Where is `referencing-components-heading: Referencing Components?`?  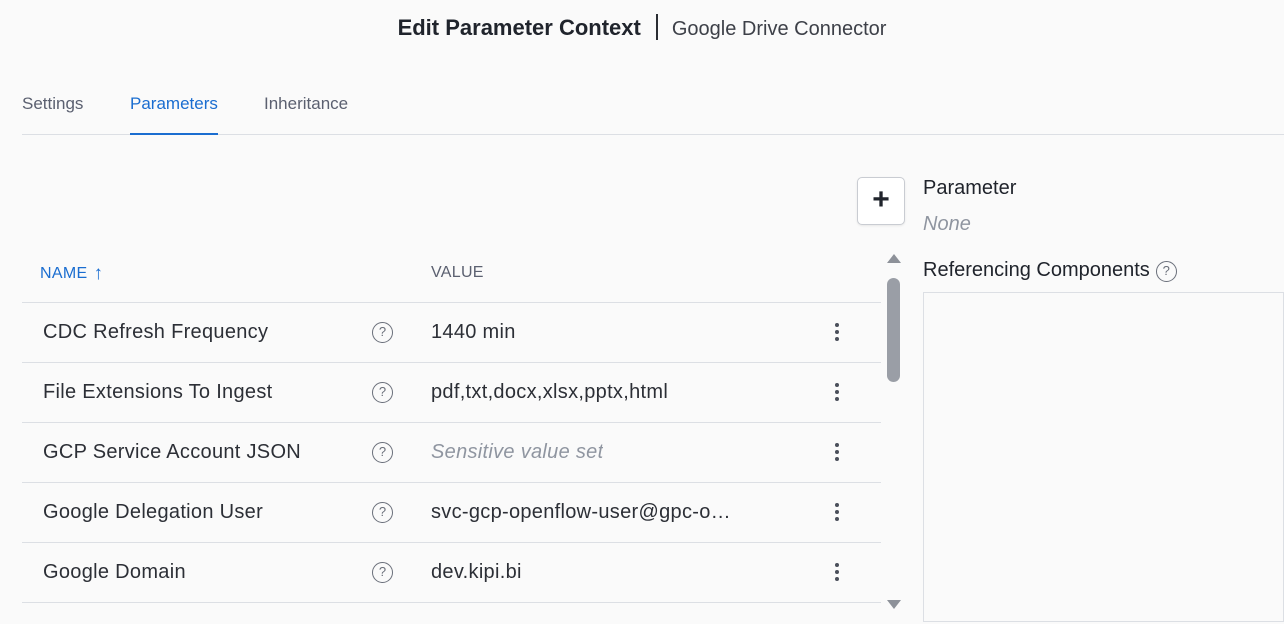 referencing-components-heading: Referencing Components? is located at coordinates (1050, 270).